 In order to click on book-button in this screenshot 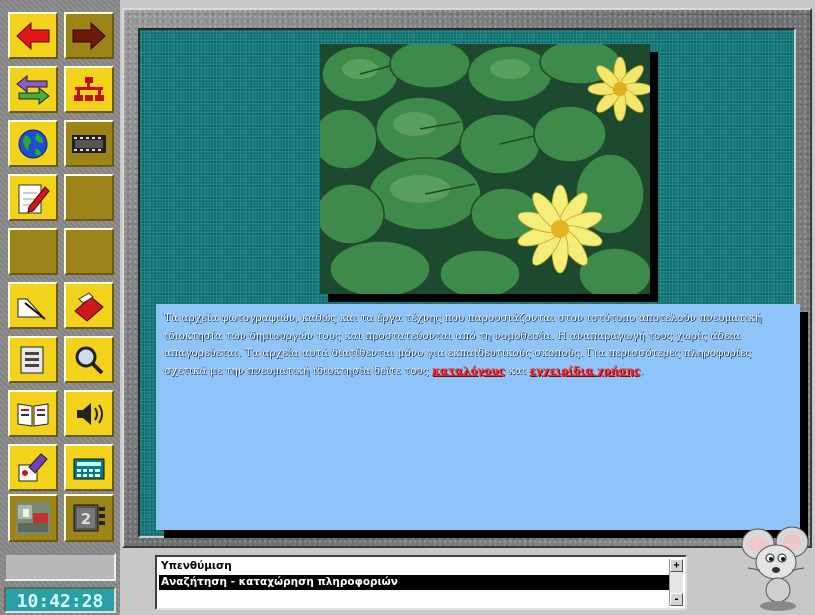, I will do `click(33, 413)`.